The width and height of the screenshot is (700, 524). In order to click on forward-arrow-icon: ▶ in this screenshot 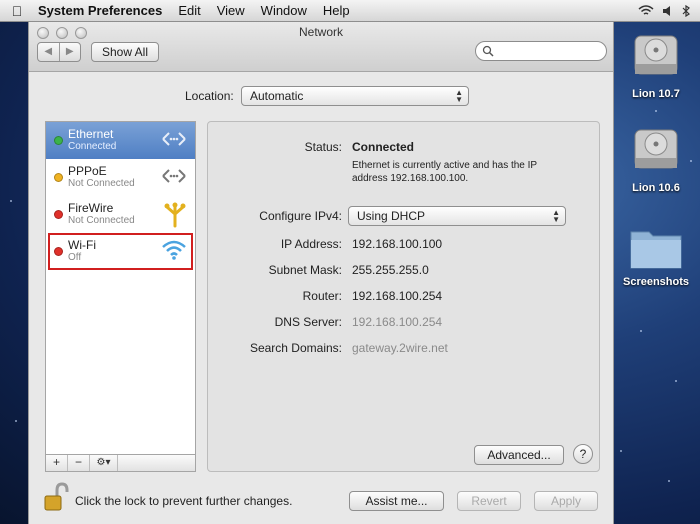, I will do `click(69, 52)`.